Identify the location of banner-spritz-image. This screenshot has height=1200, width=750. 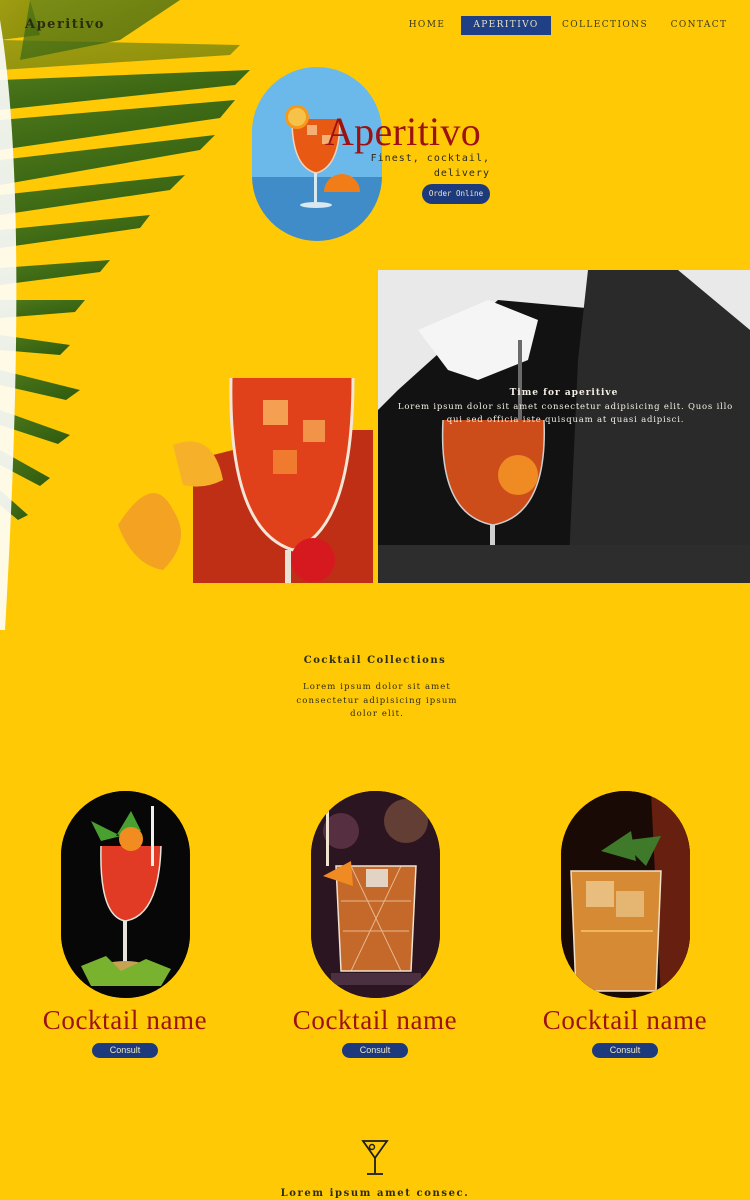
(245, 480).